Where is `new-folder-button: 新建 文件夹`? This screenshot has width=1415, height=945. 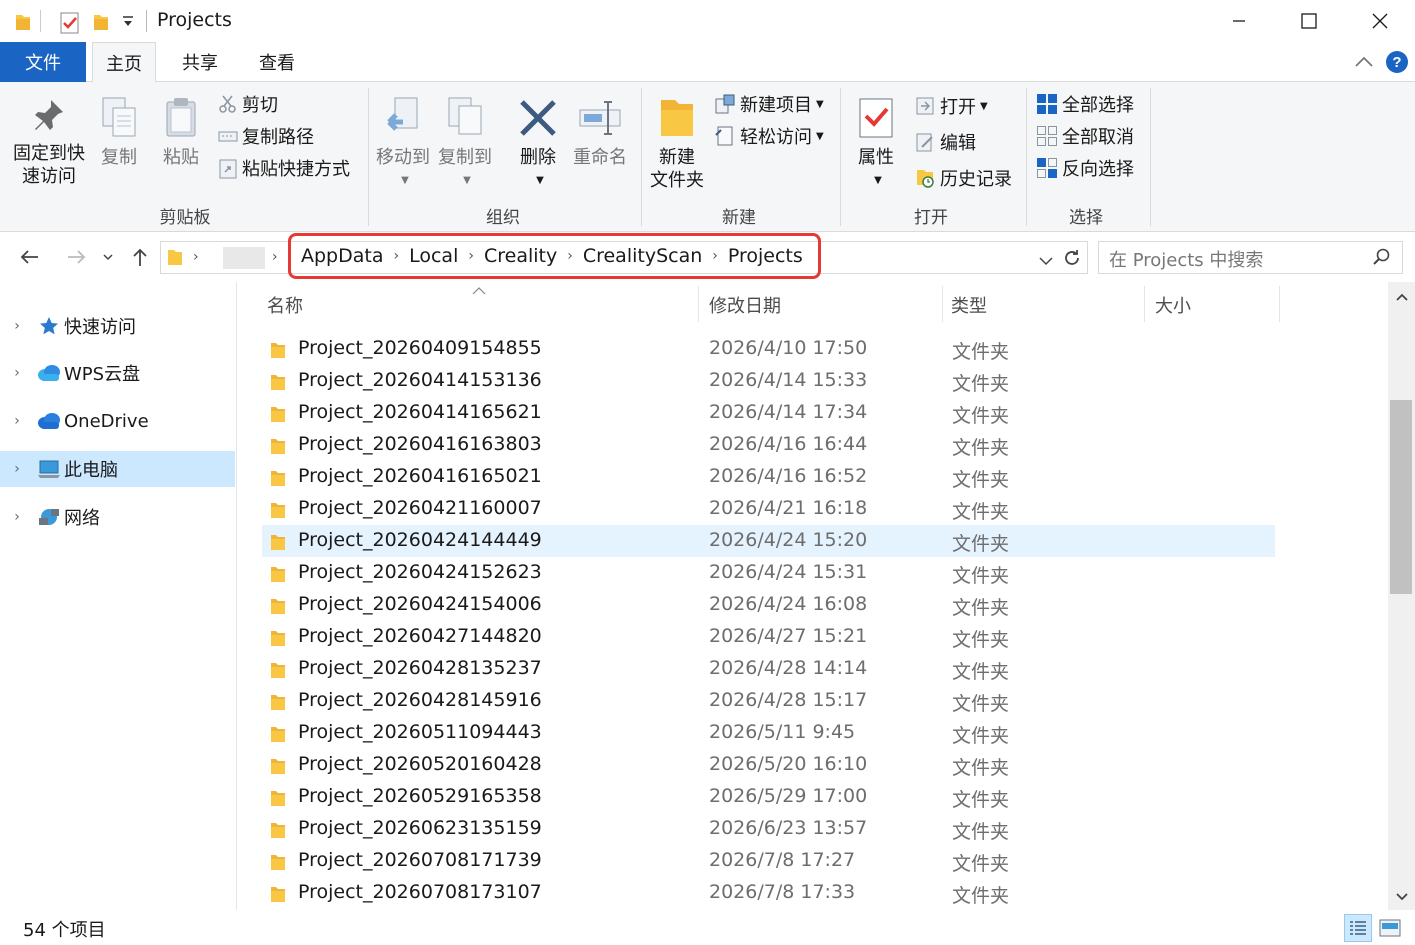 new-folder-button: 新建 文件夹 is located at coordinates (677, 144).